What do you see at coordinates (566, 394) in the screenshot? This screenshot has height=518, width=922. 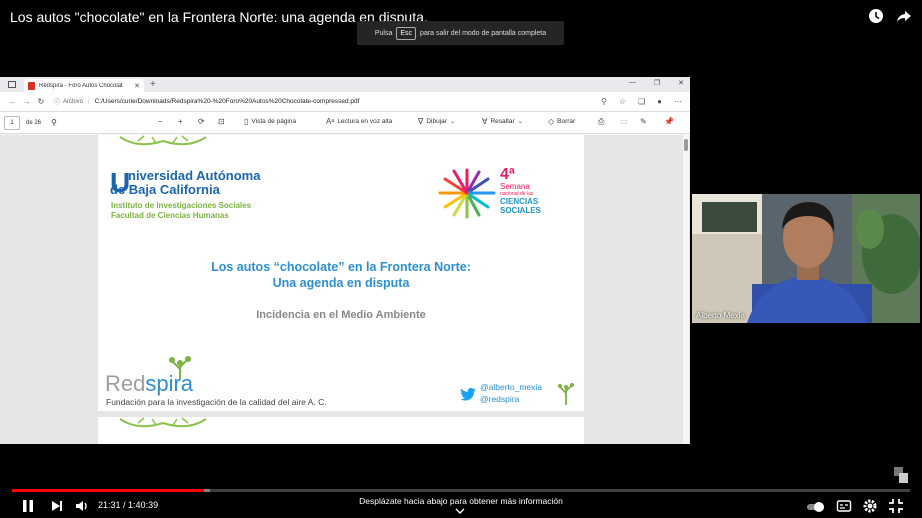 I see `sprout-small-icon` at bounding box center [566, 394].